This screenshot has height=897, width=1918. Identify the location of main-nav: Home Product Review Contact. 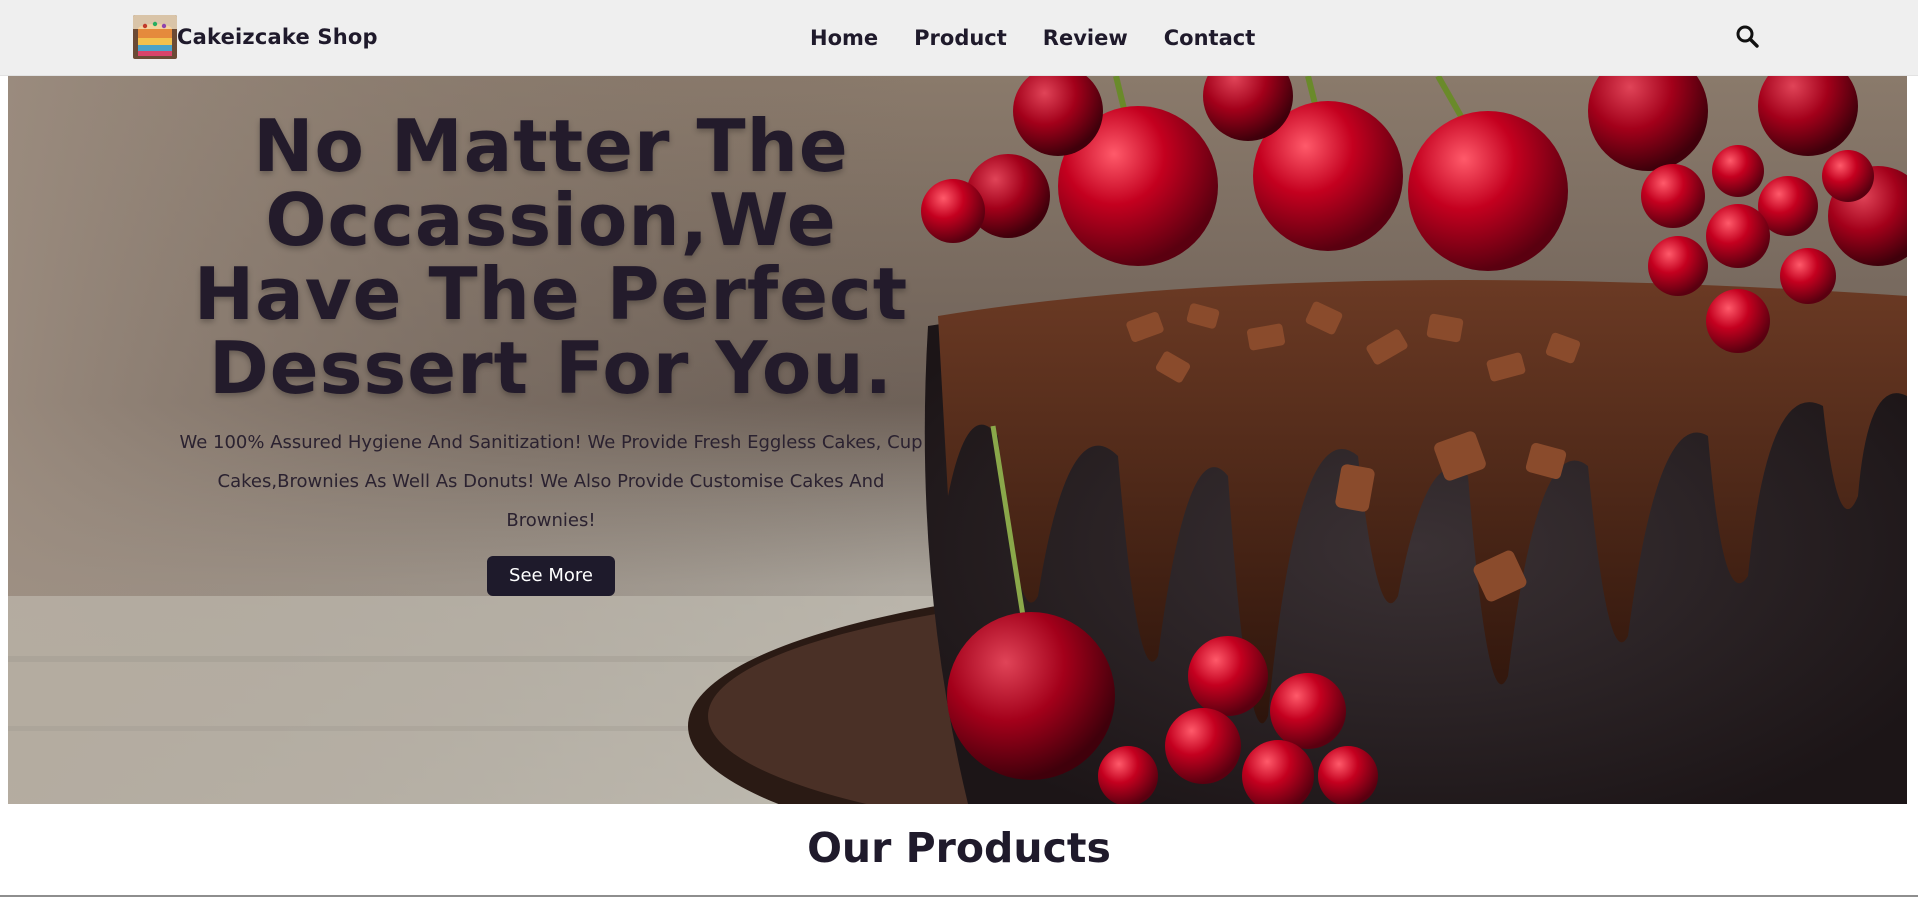
(1032, 38).